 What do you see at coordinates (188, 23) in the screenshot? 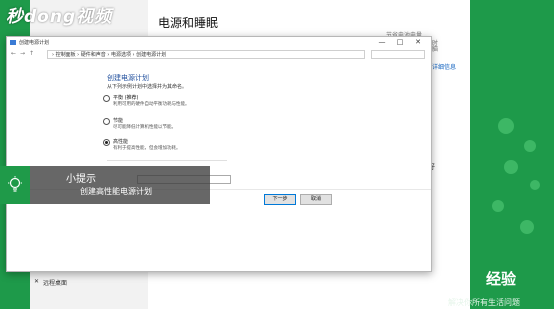
I see `page-title: 电源和睡眠` at bounding box center [188, 23].